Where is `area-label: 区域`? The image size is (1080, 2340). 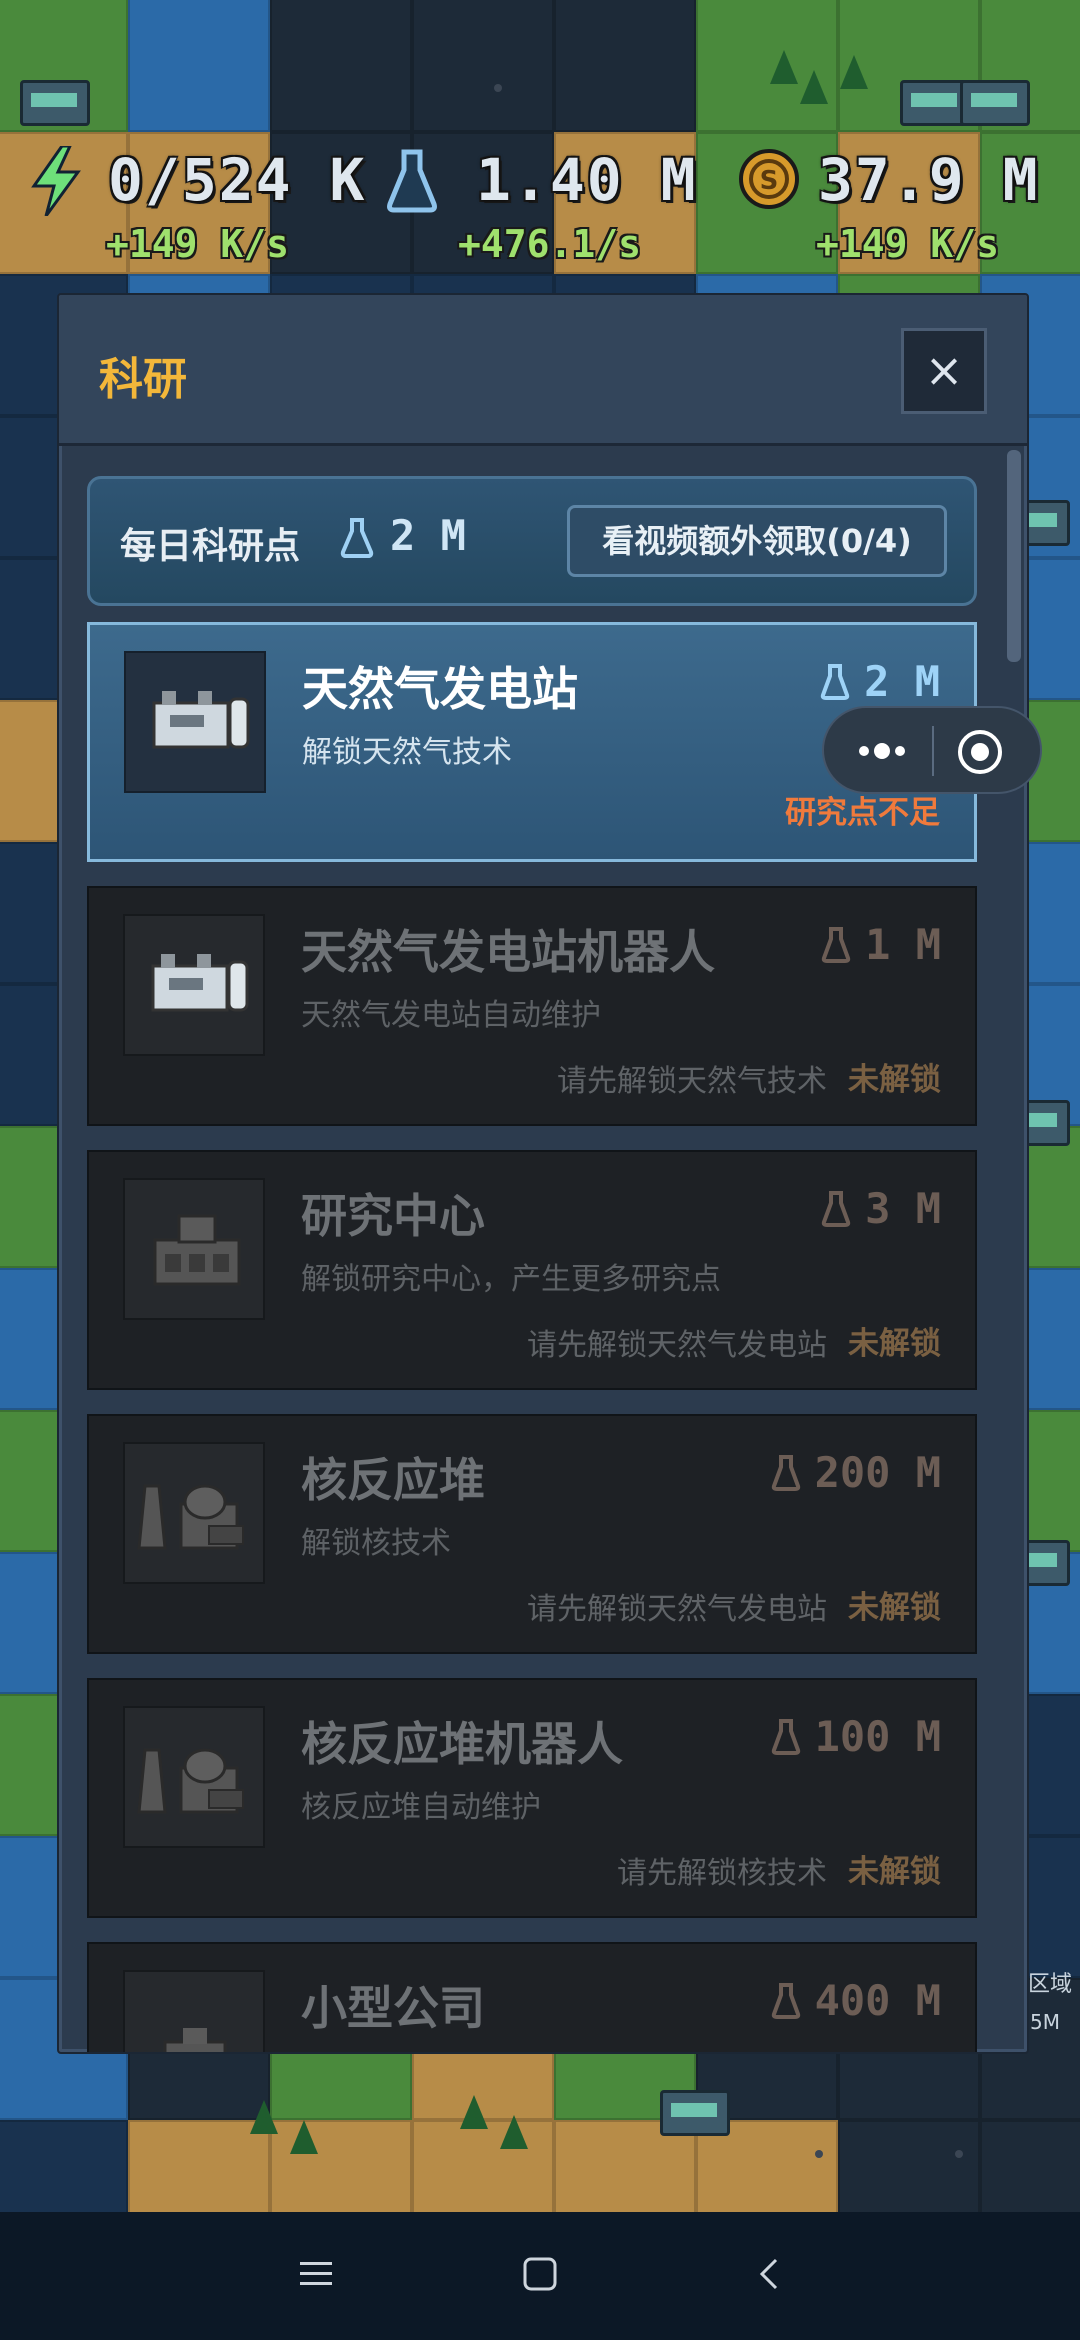
area-label: 区域 is located at coordinates (1050, 1984).